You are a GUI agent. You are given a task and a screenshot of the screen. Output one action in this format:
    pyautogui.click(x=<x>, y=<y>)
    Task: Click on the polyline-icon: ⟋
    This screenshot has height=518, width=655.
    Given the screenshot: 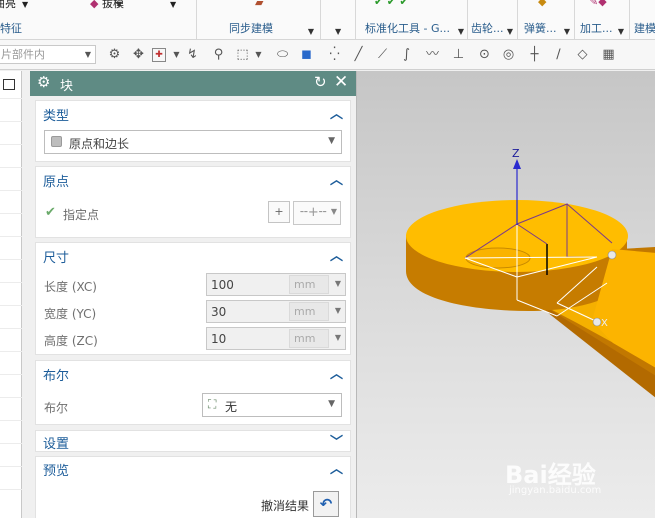 What is the action you would take?
    pyautogui.click(x=382, y=54)
    